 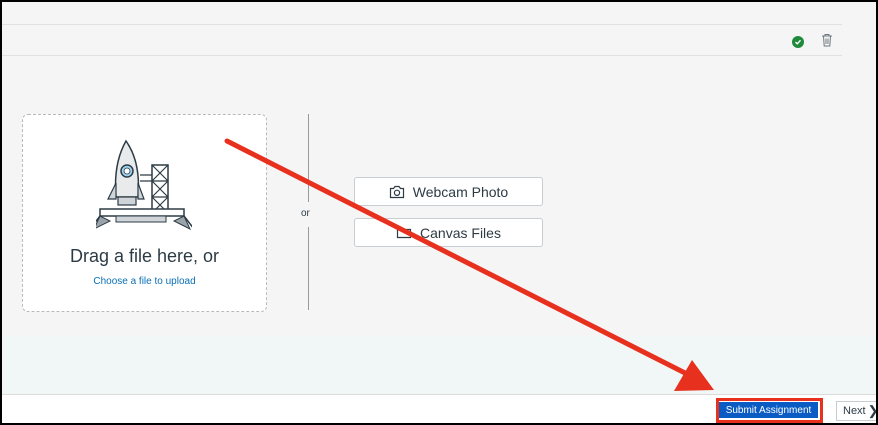 What do you see at coordinates (854, 411) in the screenshot?
I see `next-label: Next` at bounding box center [854, 411].